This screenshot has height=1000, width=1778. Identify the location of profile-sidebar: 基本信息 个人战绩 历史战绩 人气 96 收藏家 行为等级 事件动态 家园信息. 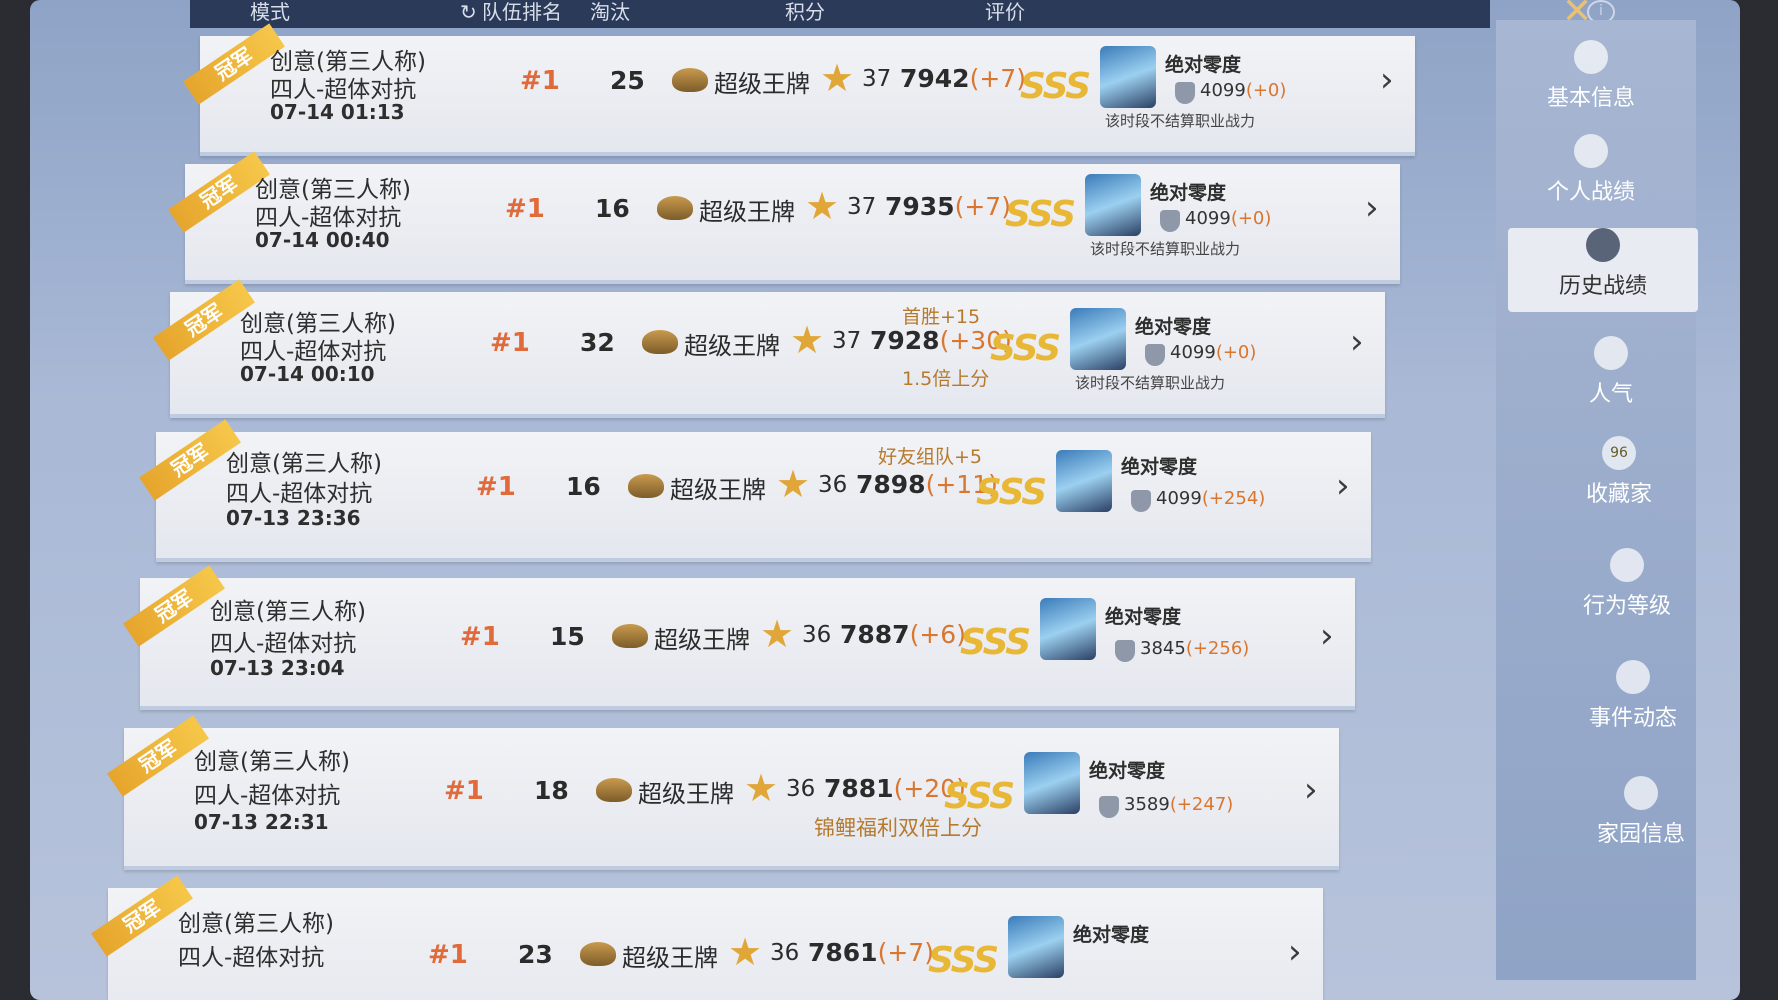
(1597, 500).